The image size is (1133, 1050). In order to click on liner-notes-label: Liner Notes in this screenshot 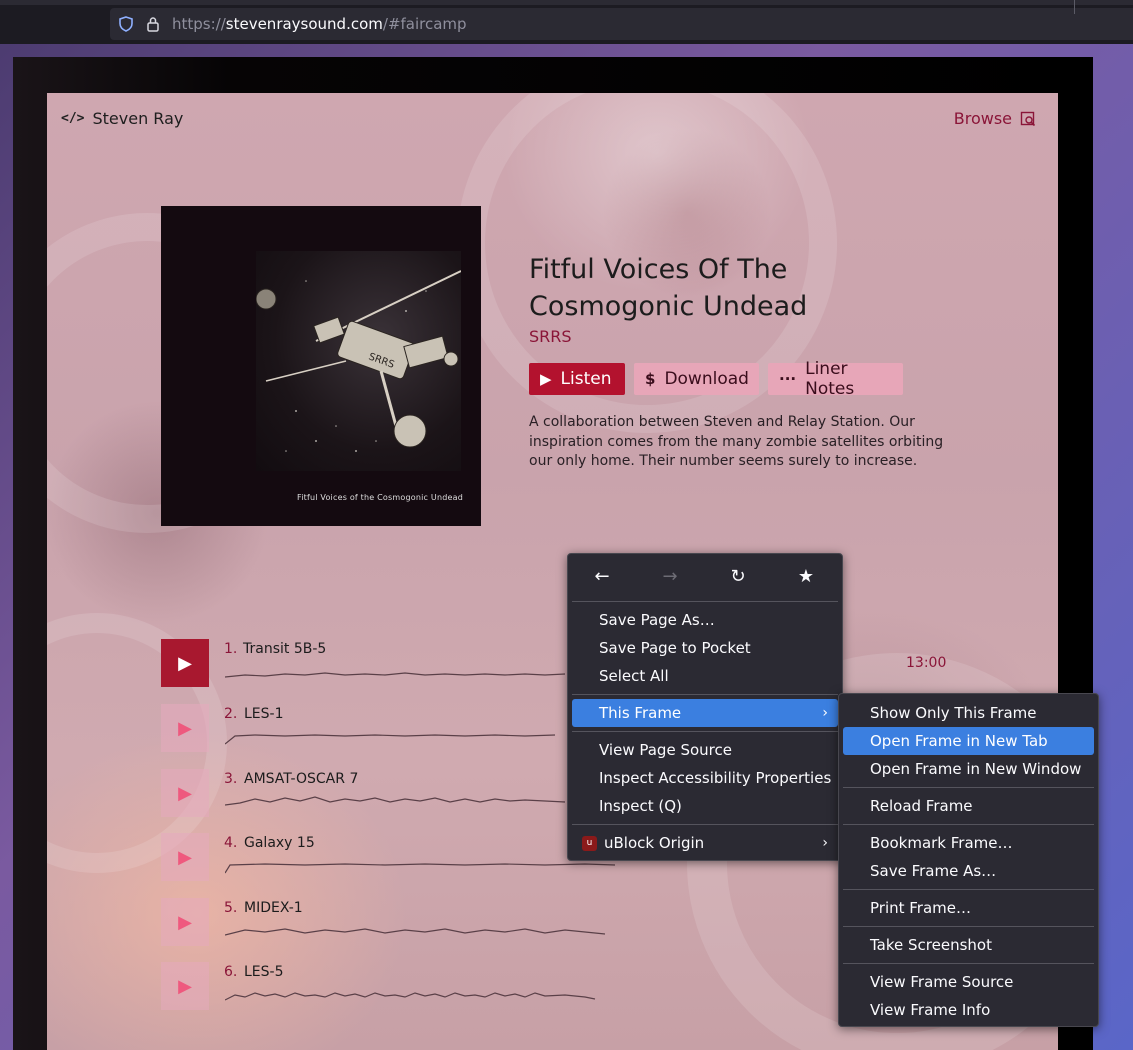, I will do `click(830, 379)`.